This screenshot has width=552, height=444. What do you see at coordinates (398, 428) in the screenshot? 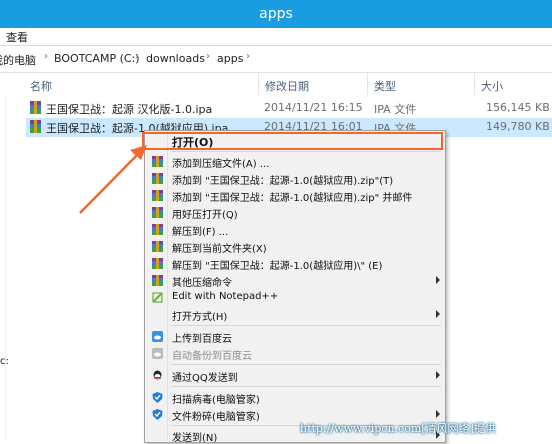
I see `watermark: http://www.vipcn.com[清风网络]提供` at bounding box center [398, 428].